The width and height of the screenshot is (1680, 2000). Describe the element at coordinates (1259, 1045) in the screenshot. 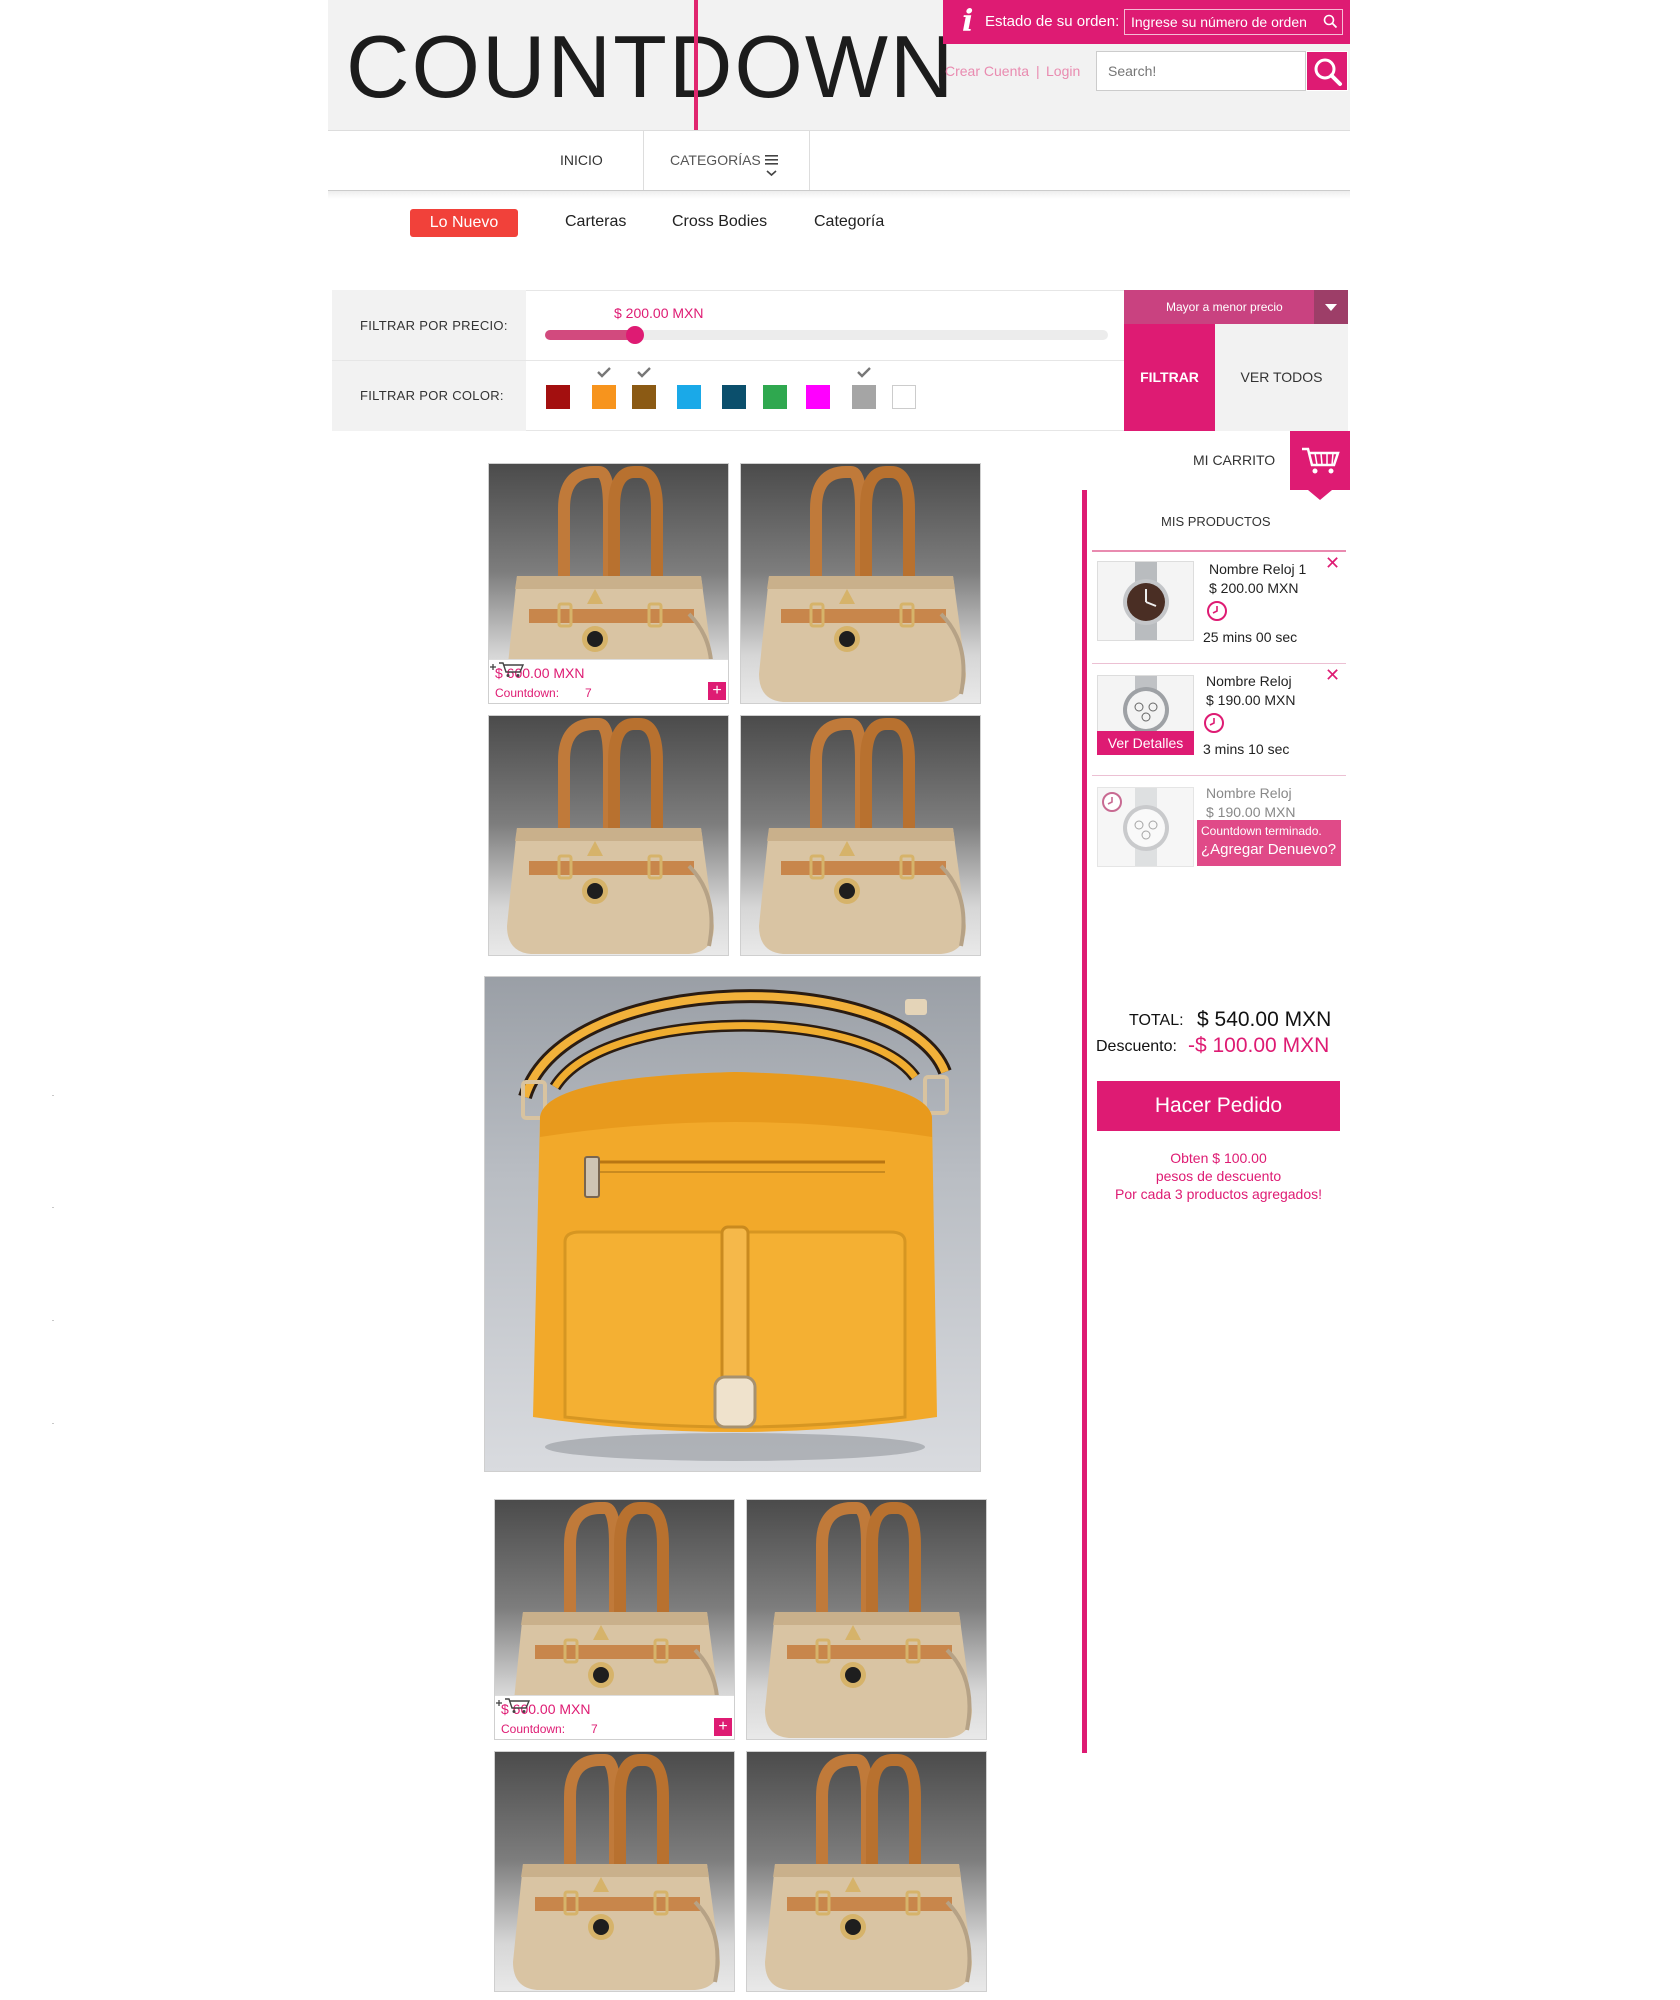

I see `discount-value: -$ 100.00 MXN` at that location.